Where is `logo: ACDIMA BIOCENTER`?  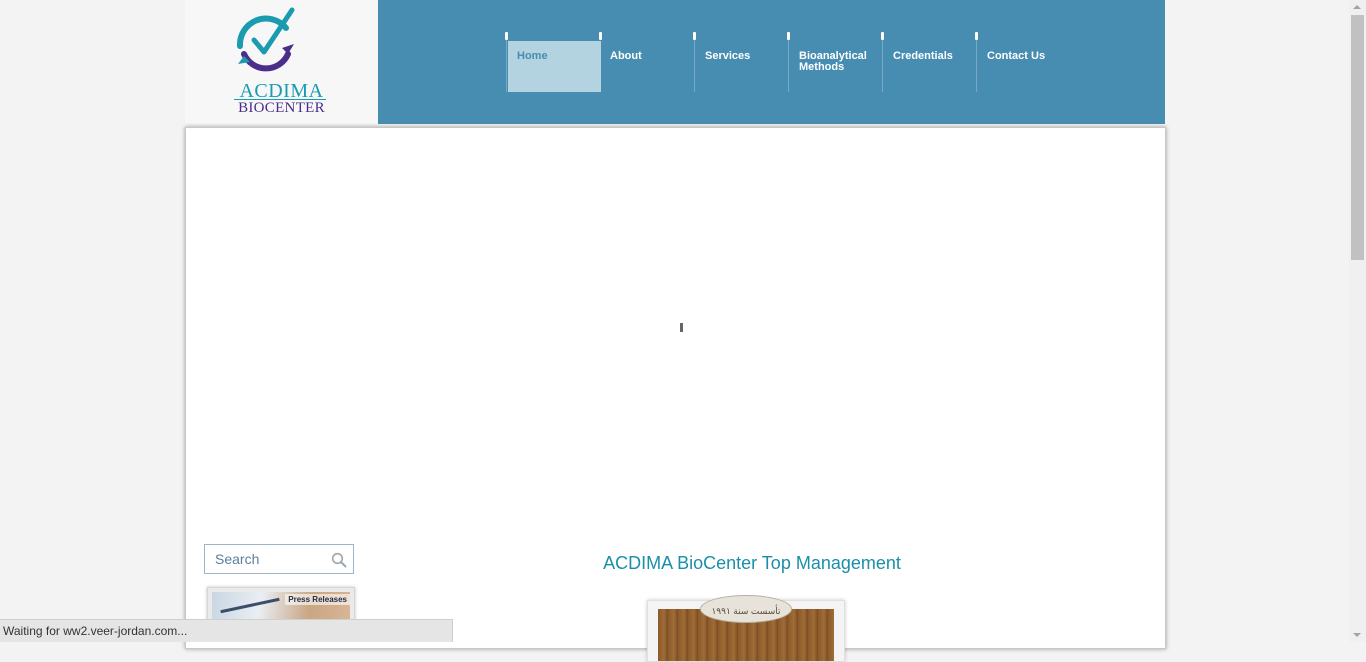 logo: ACDIMA BIOCENTER is located at coordinates (281, 62).